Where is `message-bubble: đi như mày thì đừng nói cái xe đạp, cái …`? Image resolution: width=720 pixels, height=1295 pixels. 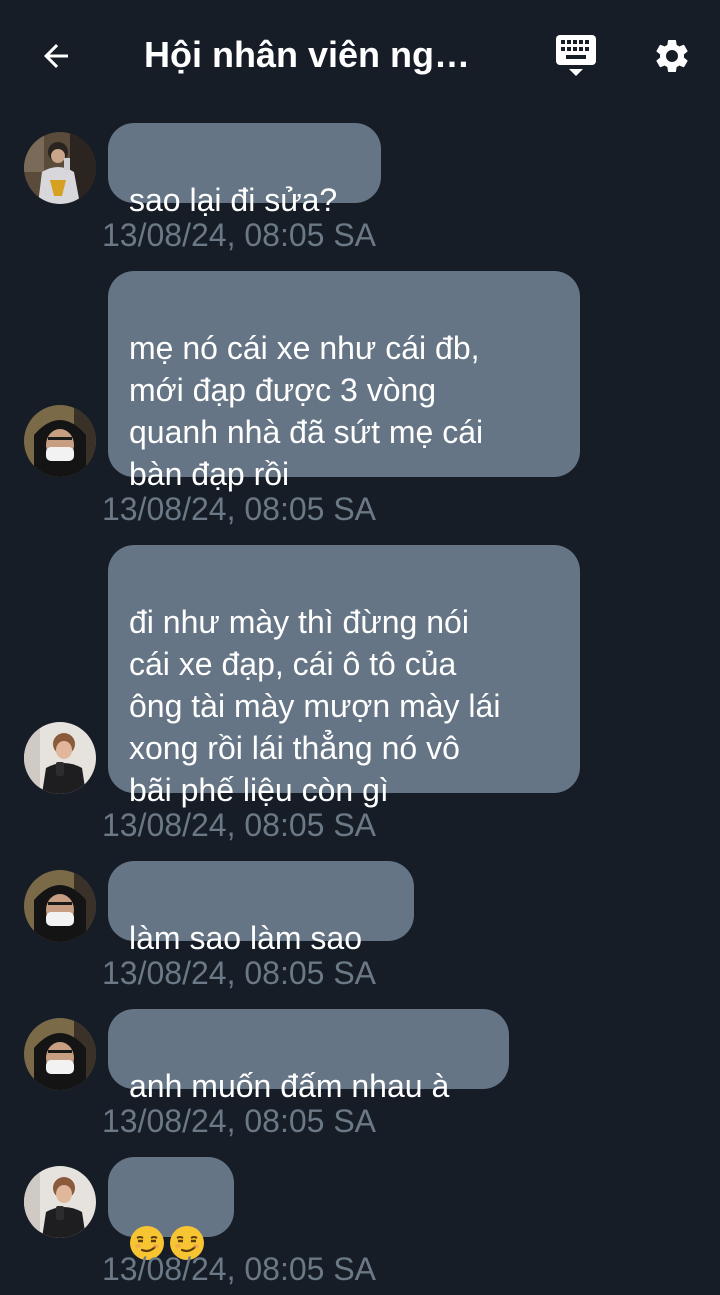 message-bubble: đi như mày thì đừng nói cái xe đạp, cái … is located at coordinates (344, 676).